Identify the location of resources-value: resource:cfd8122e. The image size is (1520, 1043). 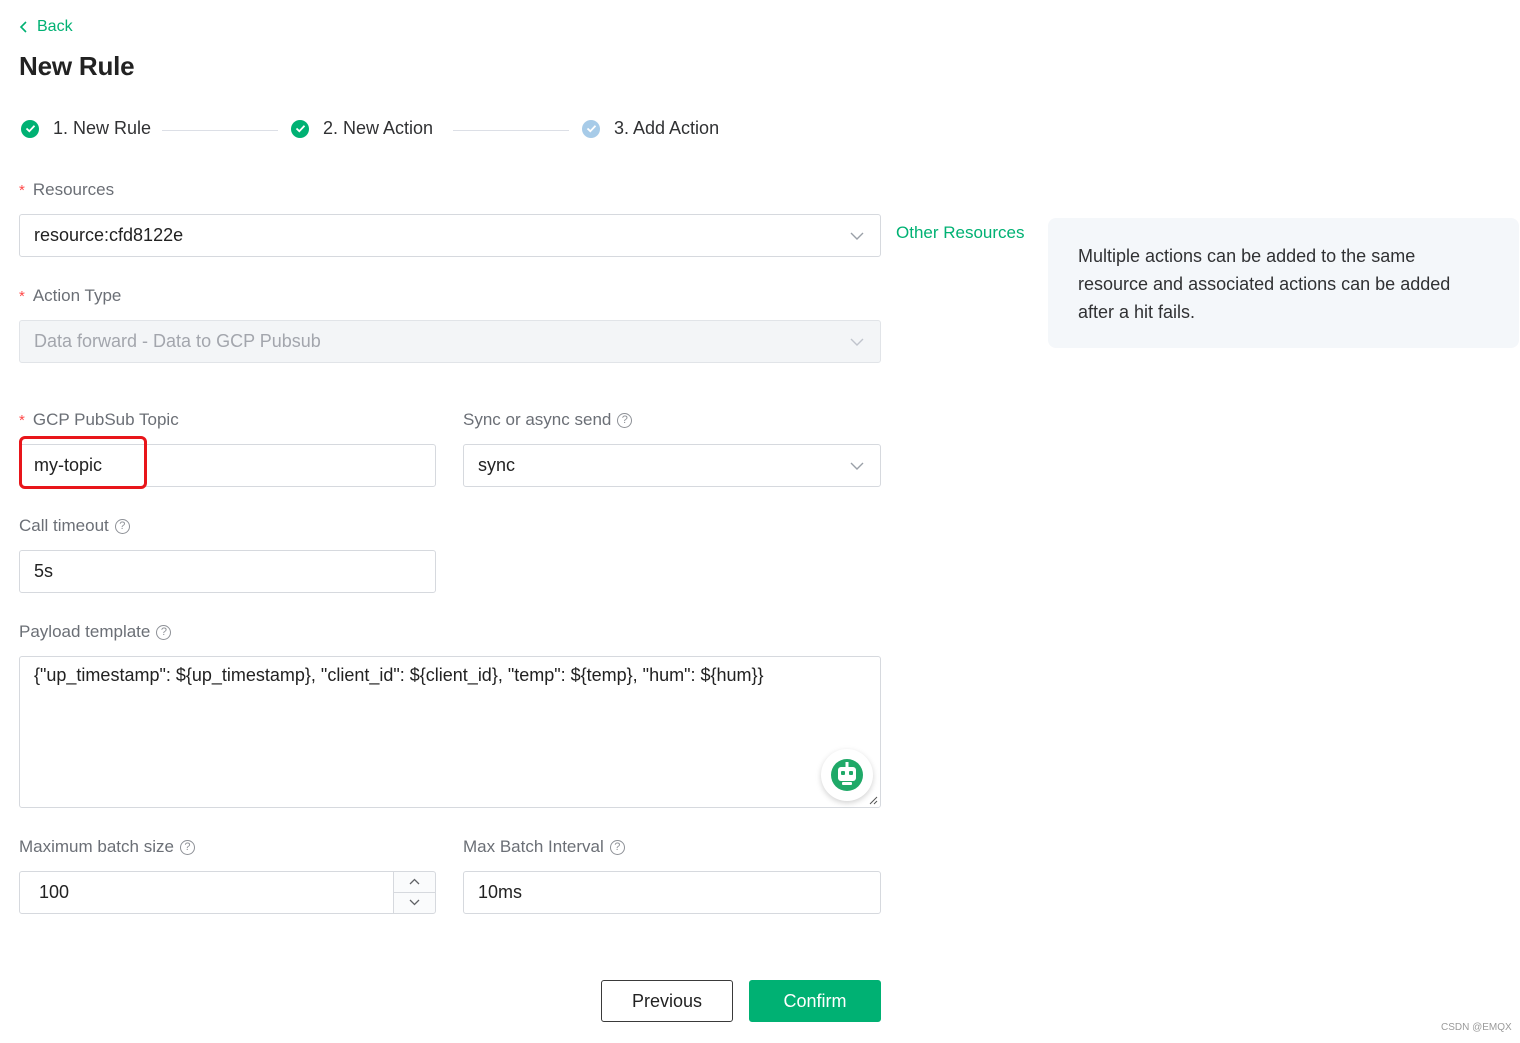
(109, 235).